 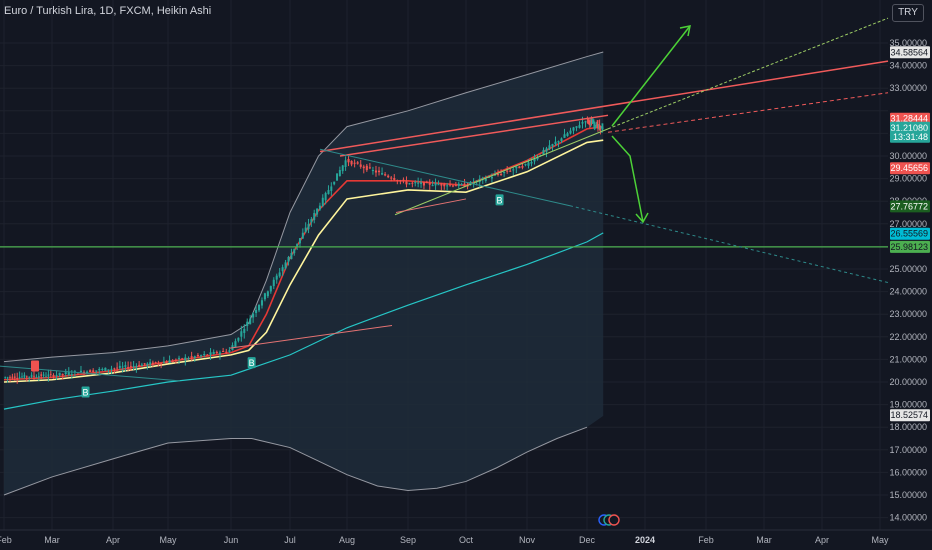 I want to click on x-tick-label: Sep, so click(x=408, y=540).